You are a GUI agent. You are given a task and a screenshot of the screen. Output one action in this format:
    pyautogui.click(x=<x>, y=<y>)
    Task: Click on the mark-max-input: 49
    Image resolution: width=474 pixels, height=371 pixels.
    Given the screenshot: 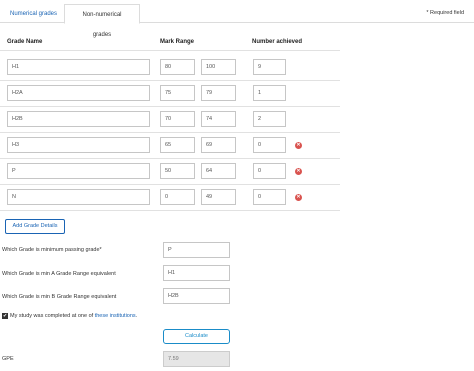 What is the action you would take?
    pyautogui.click(x=218, y=197)
    